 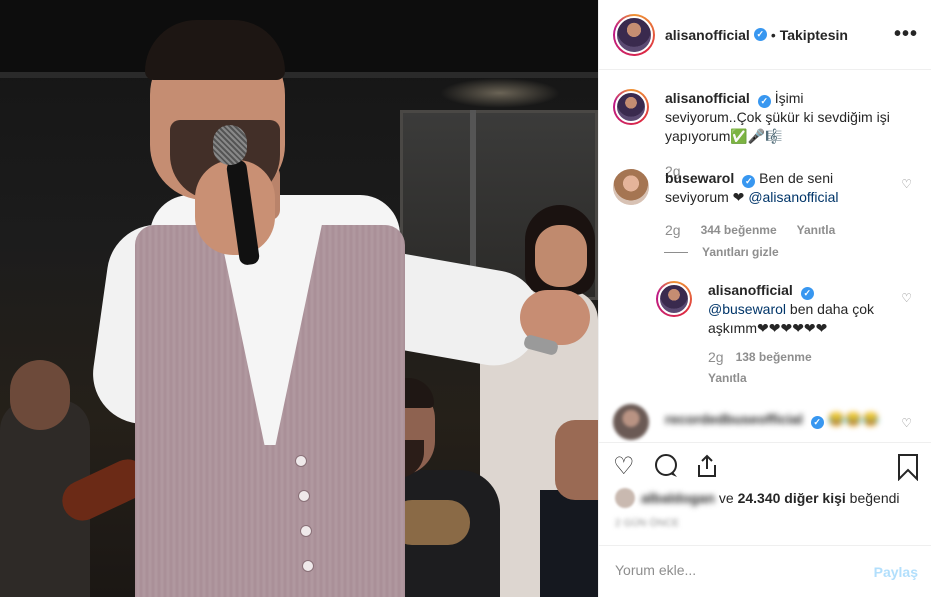 What do you see at coordinates (699, 178) in the screenshot?
I see `comment-username: busewarol` at bounding box center [699, 178].